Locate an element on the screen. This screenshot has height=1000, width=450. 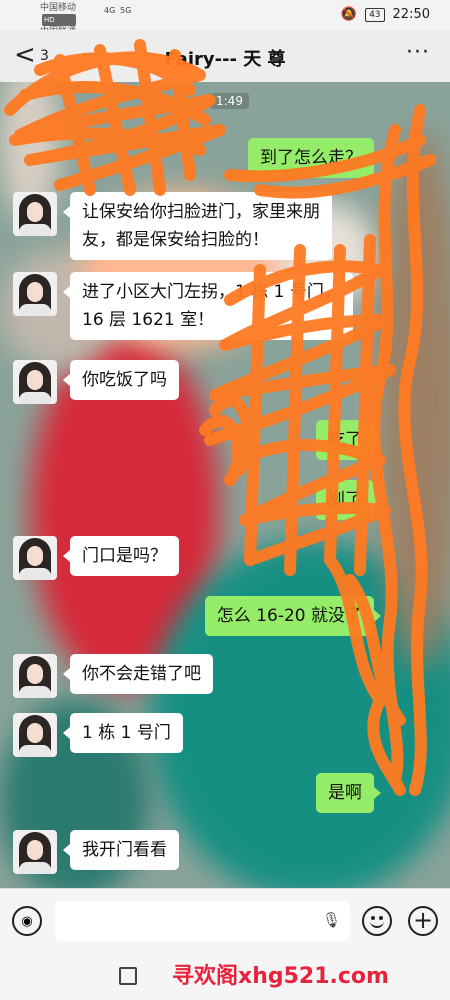
clock: 22:50 is located at coordinates (411, 14).